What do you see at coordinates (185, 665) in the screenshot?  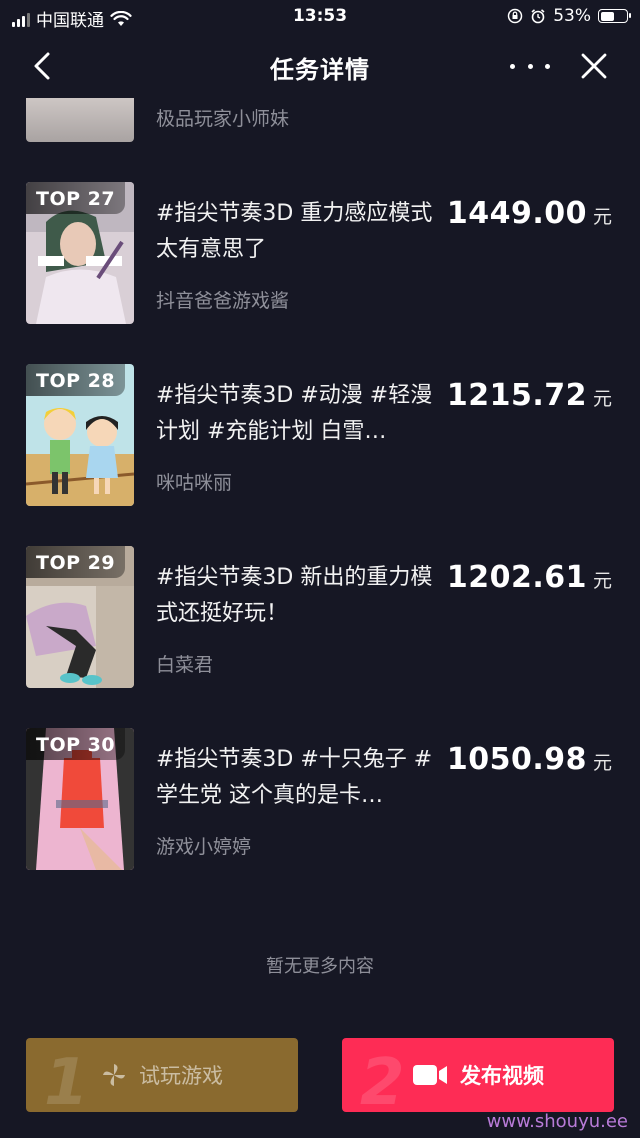 I see `item-author: 白菜君` at bounding box center [185, 665].